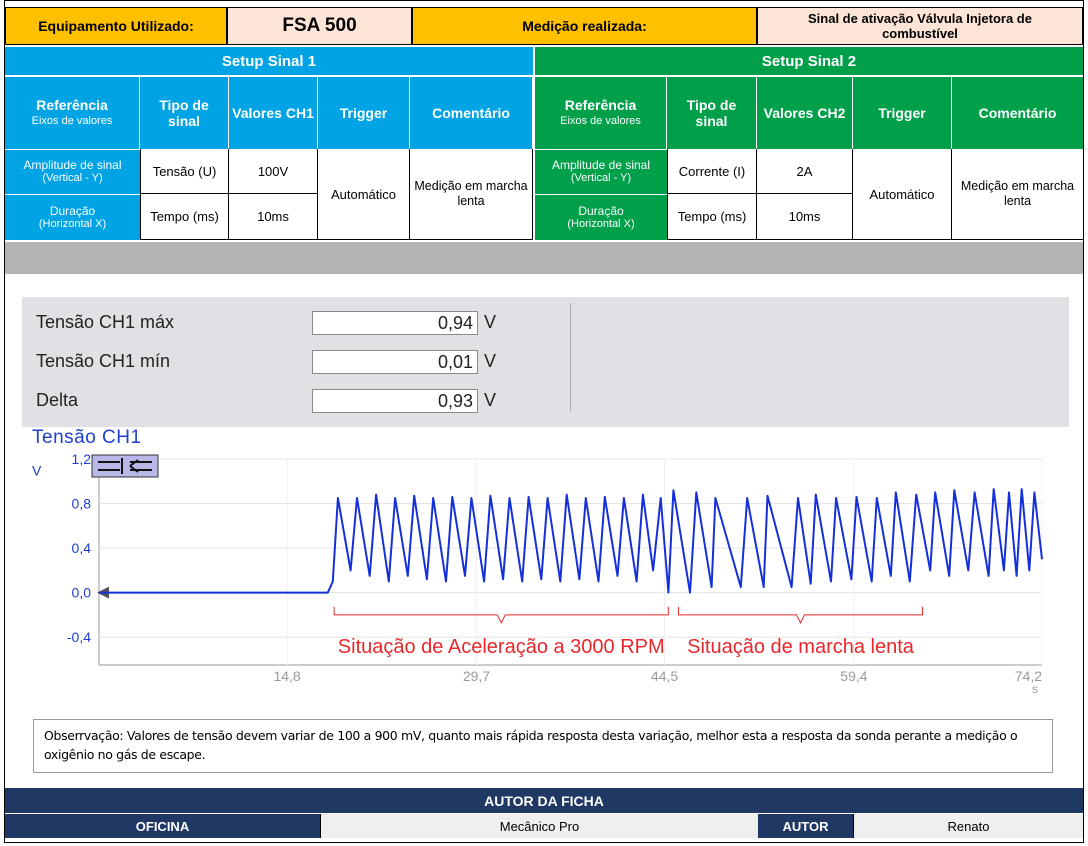 This screenshot has height=846, width=1088. Describe the element at coordinates (269, 61) in the screenshot. I see `setup1-title: Setup Sinal 1` at that location.